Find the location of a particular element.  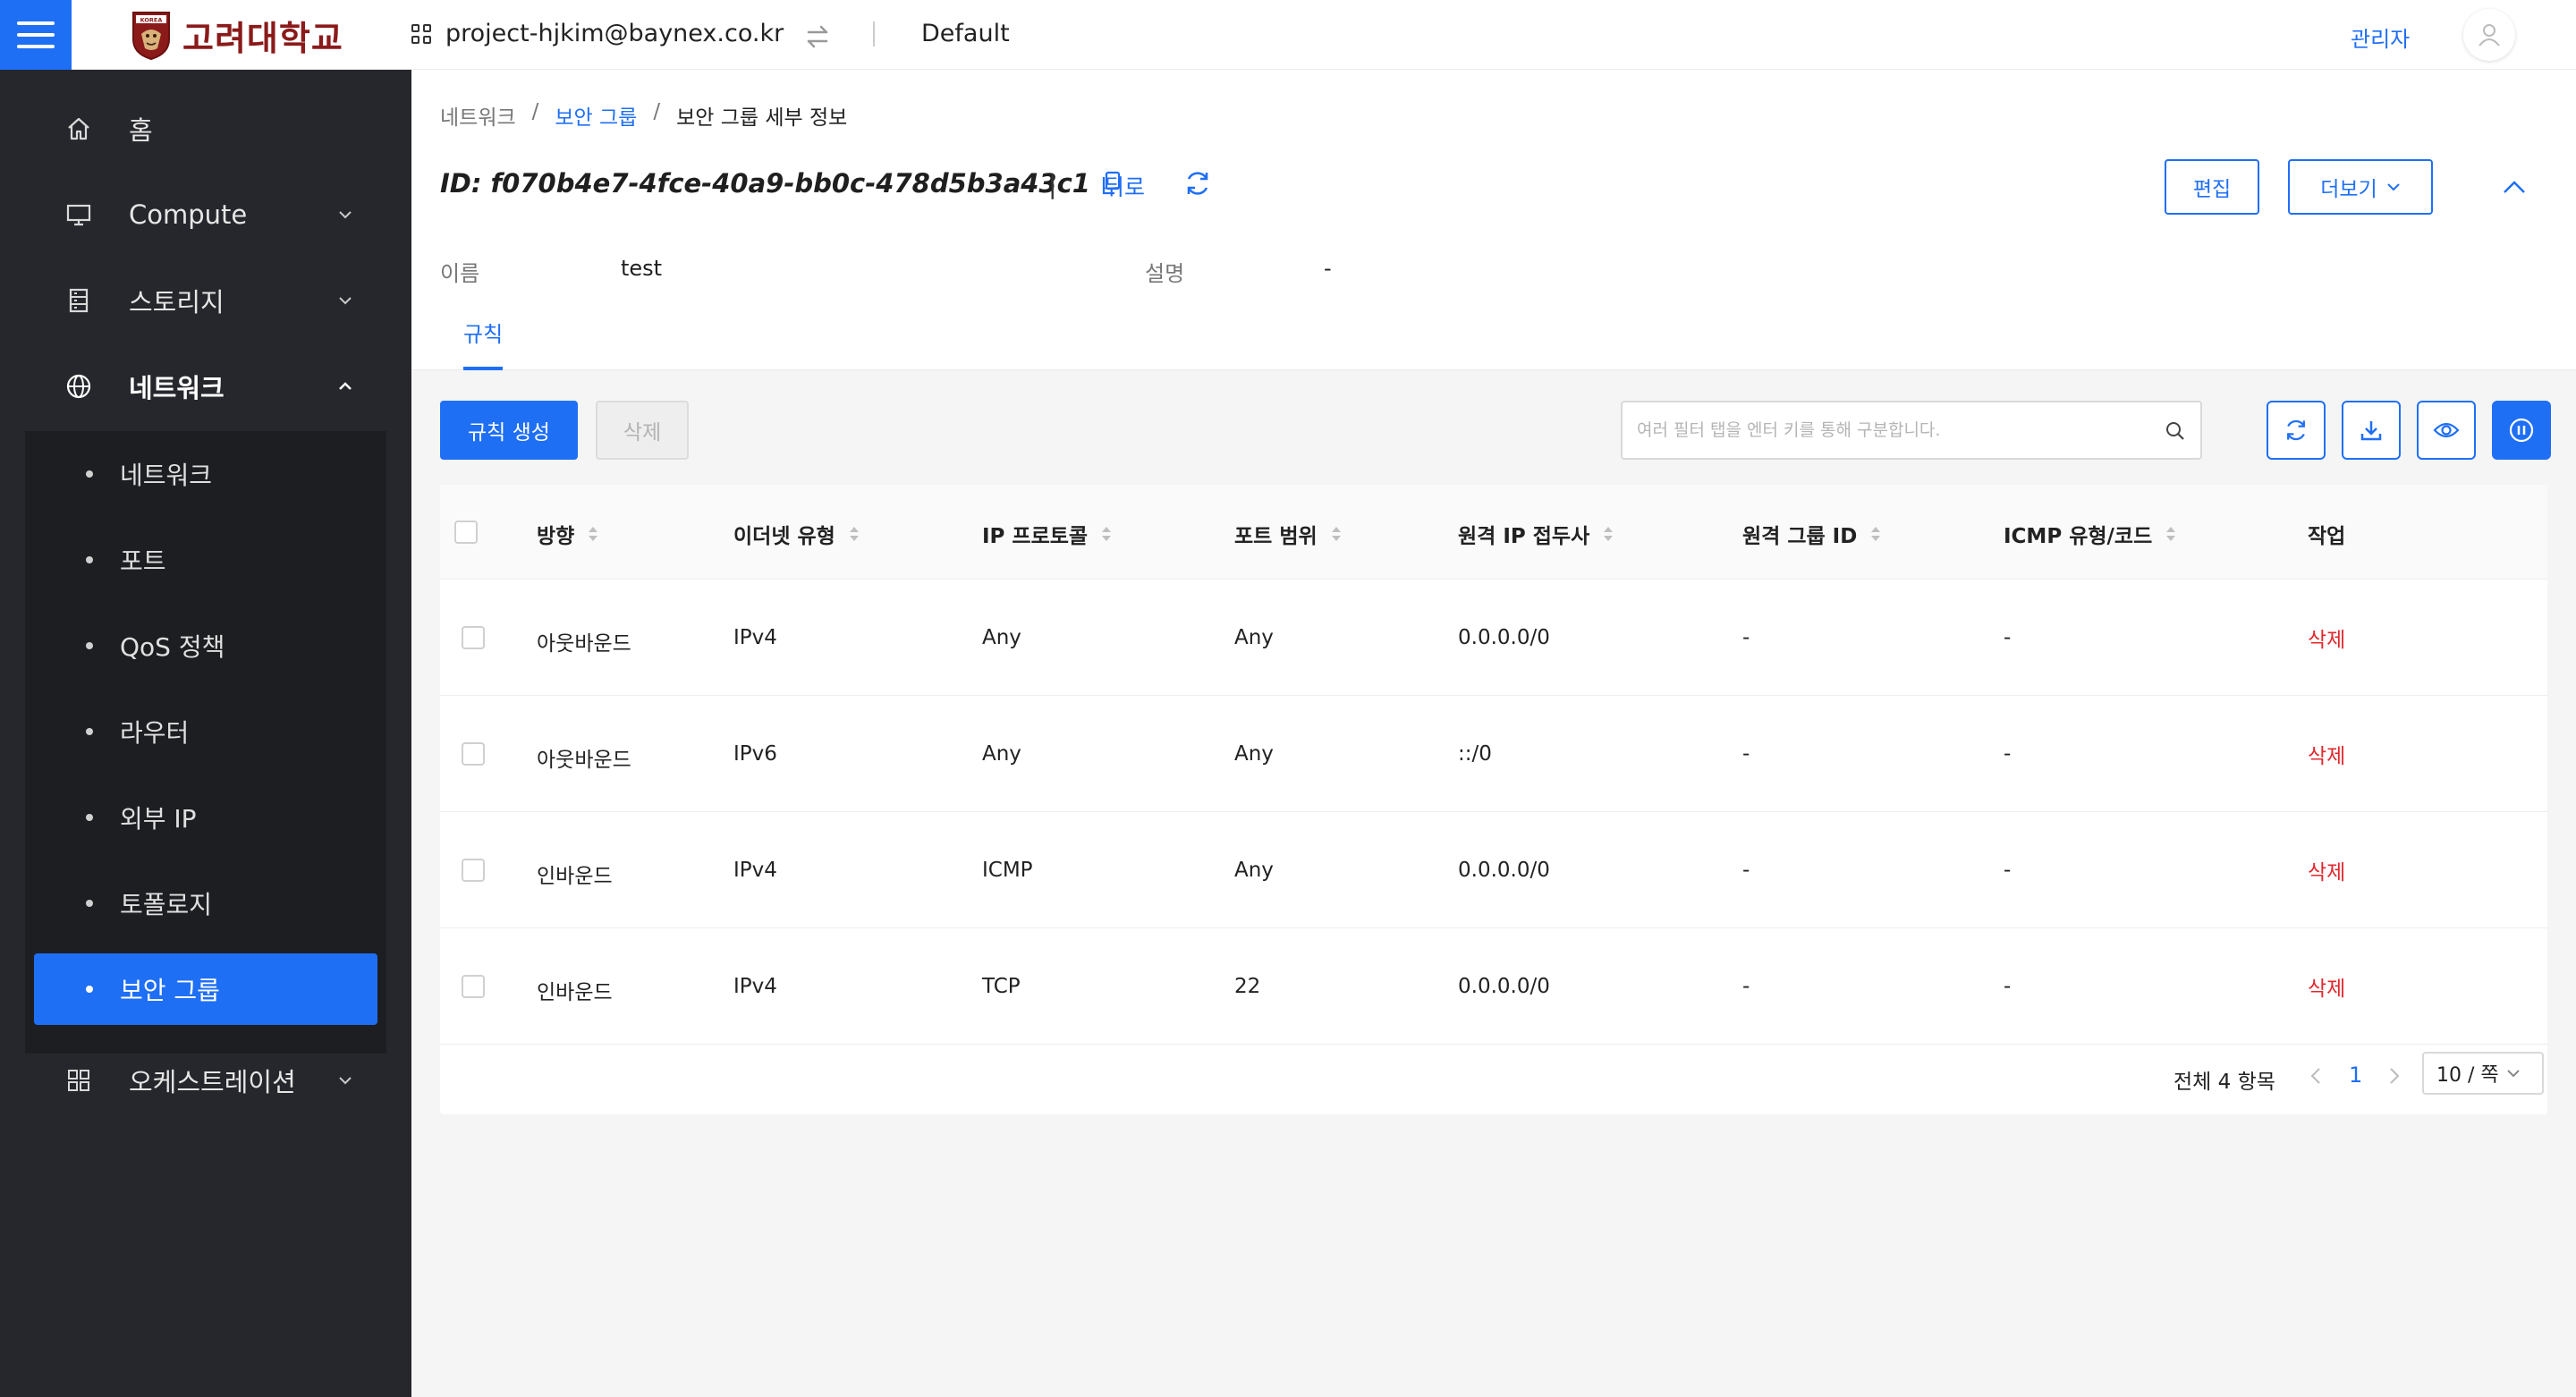

breadcrumb: 네트워크 / 보안 그룹 / 보안 그룹 세부 정보 is located at coordinates (643, 115).